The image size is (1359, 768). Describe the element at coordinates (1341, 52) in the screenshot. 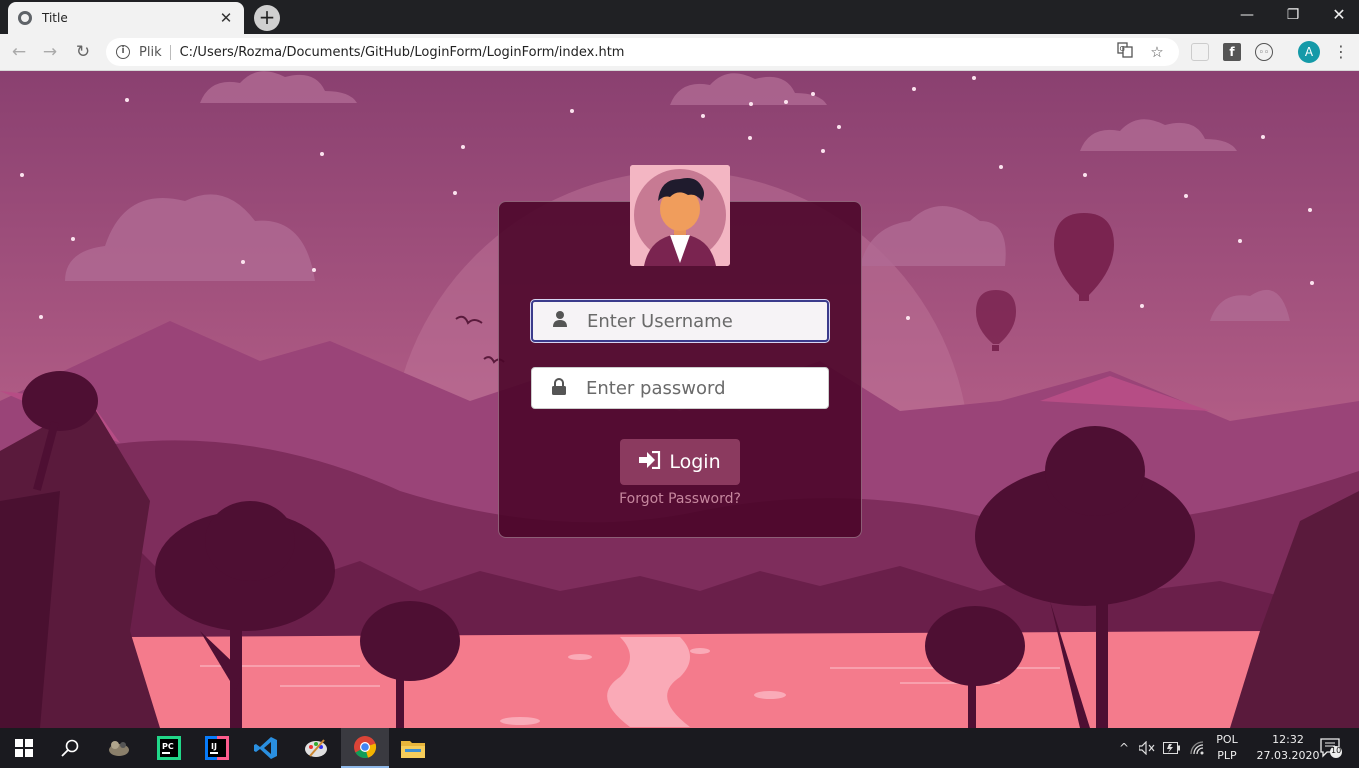

I see `menu-dots-icon: ⋮` at that location.